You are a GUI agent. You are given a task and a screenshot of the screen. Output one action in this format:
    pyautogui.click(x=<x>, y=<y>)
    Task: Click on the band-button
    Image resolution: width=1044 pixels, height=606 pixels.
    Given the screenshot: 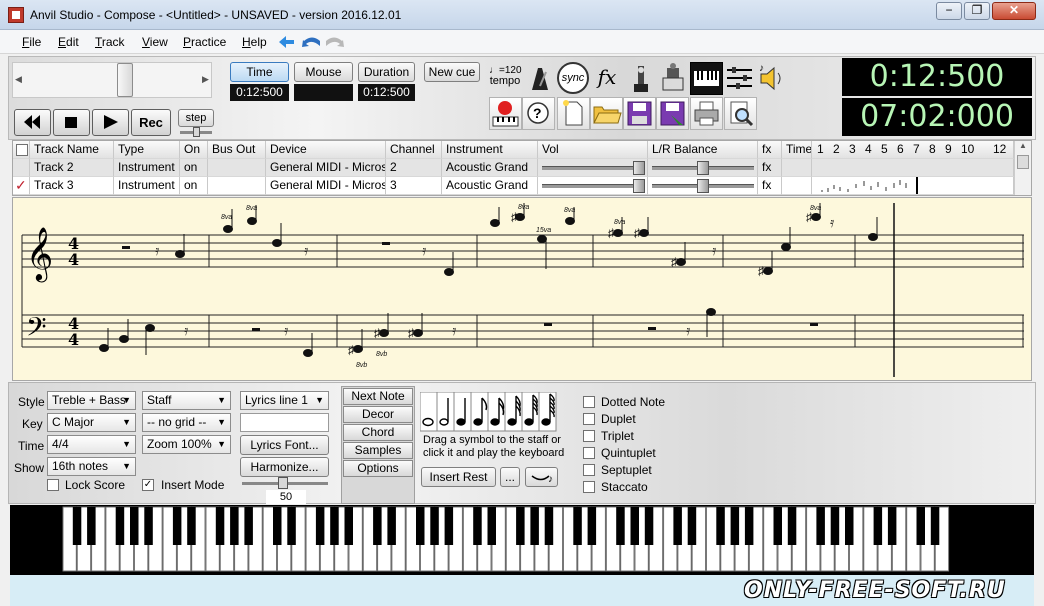 What is the action you would take?
    pyautogui.click(x=673, y=78)
    